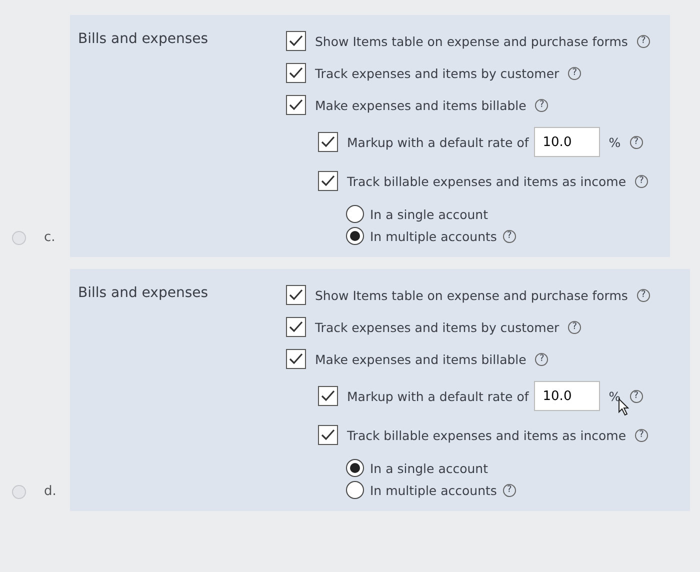  Describe the element at coordinates (614, 142) in the screenshot. I see `percent-label: %` at that location.